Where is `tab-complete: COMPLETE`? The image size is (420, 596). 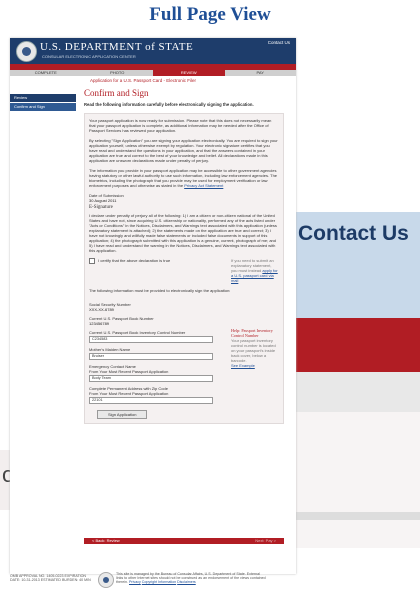 tab-complete: COMPLETE is located at coordinates (46, 73).